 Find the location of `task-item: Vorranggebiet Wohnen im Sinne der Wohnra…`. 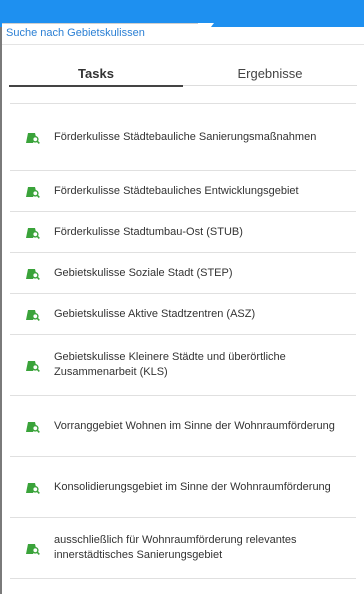

task-item: Vorranggebiet Wohnen im Sinne der Wohnra… is located at coordinates (183, 426).